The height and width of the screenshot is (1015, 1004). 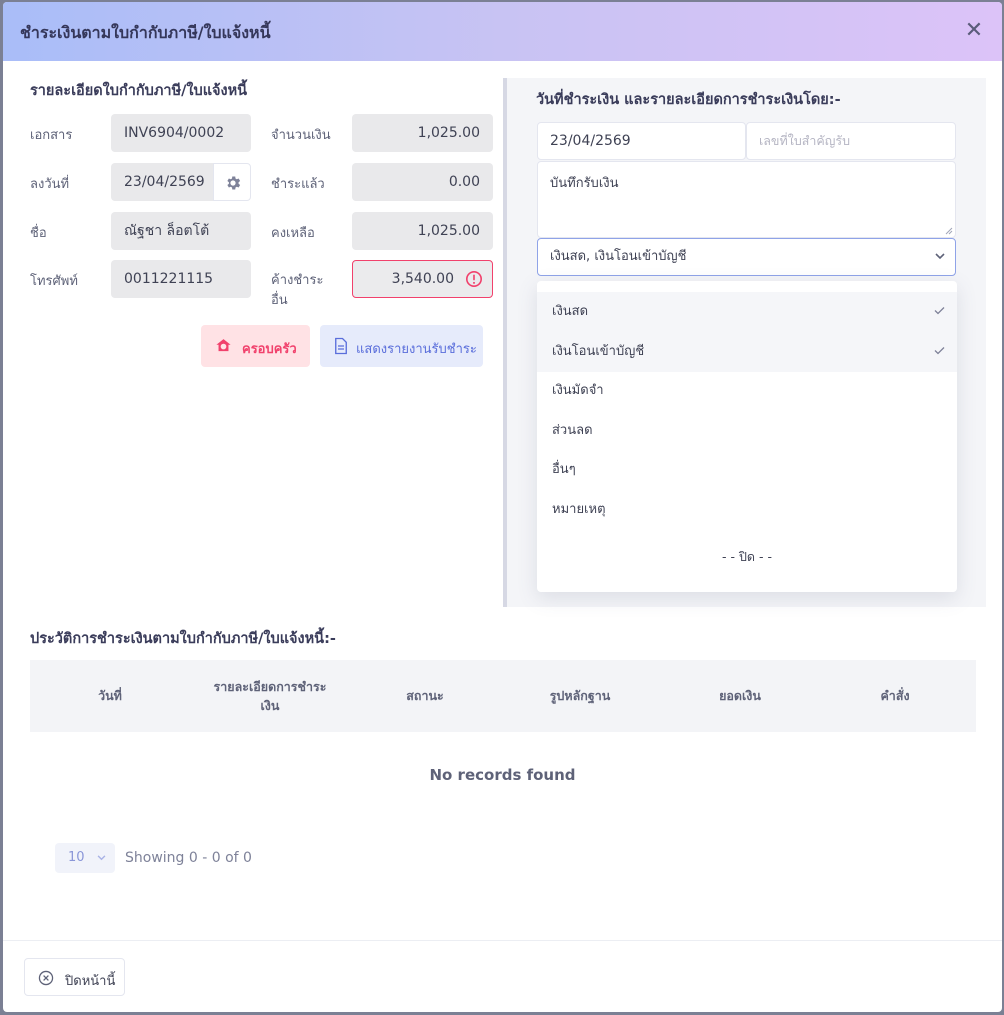 I want to click on remaining-field: 1,025.00, so click(x=422, y=231).